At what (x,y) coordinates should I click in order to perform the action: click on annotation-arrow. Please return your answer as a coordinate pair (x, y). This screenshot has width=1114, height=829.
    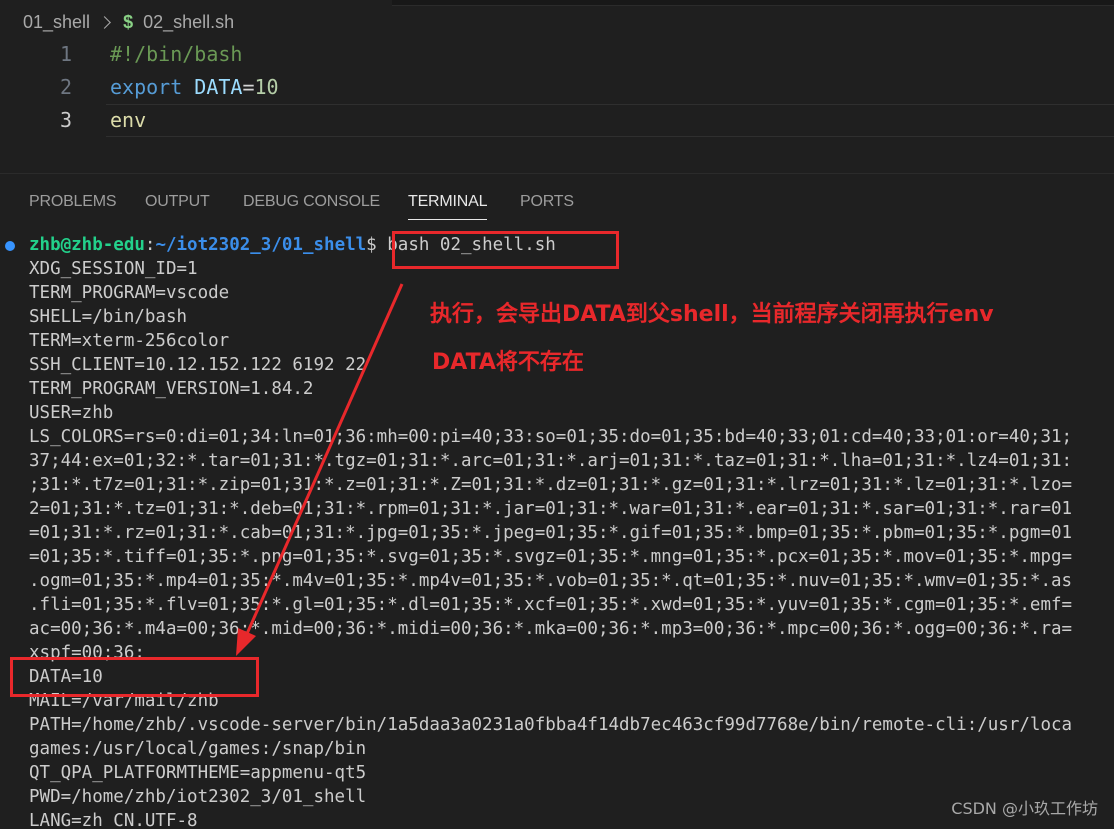
    Looking at the image, I should click on (320, 469).